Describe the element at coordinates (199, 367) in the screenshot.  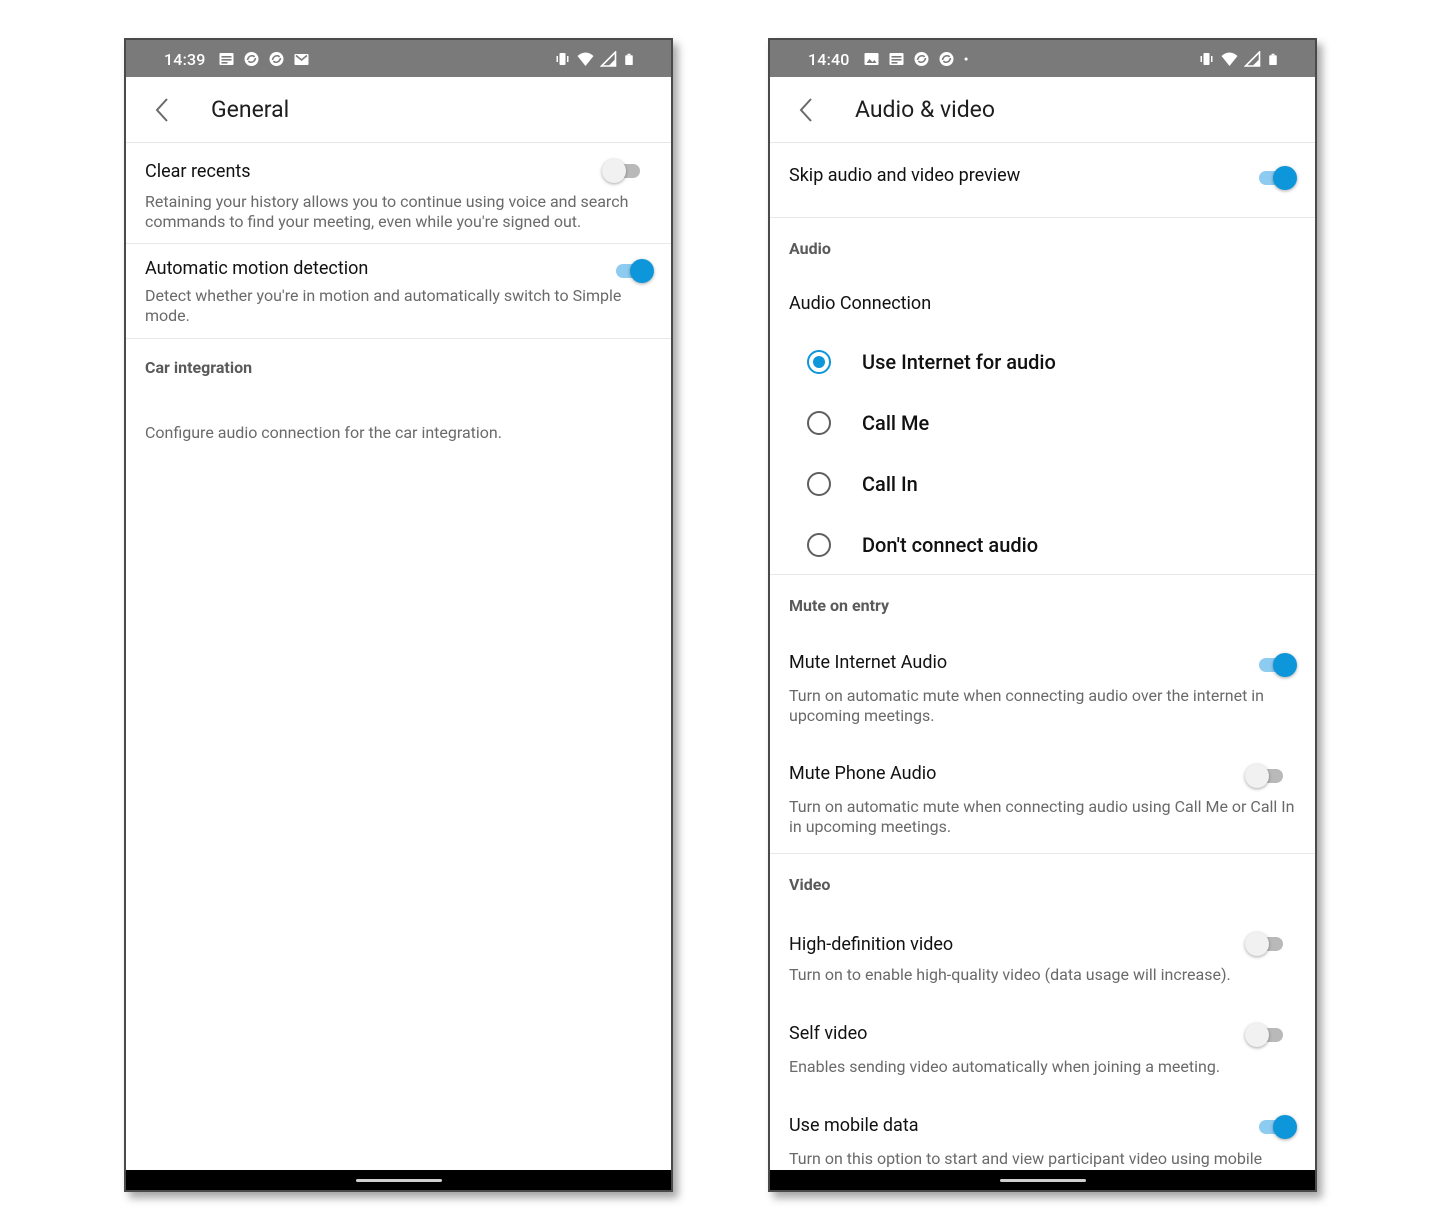
I see `section-header-car: Car integration` at that location.